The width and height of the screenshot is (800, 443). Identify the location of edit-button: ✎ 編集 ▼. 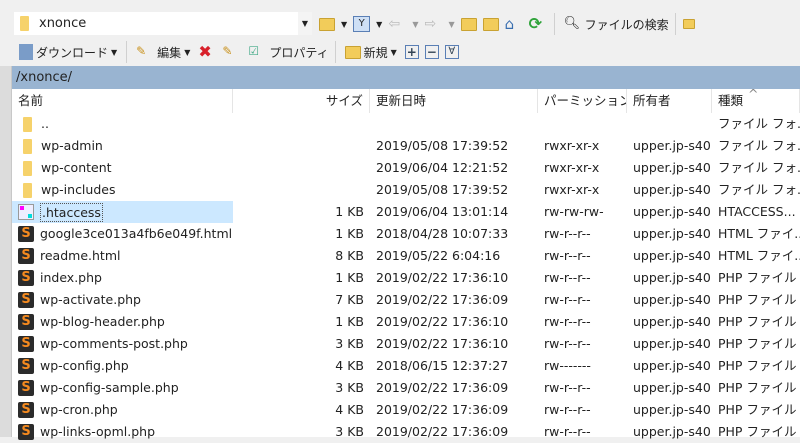
(163, 52).